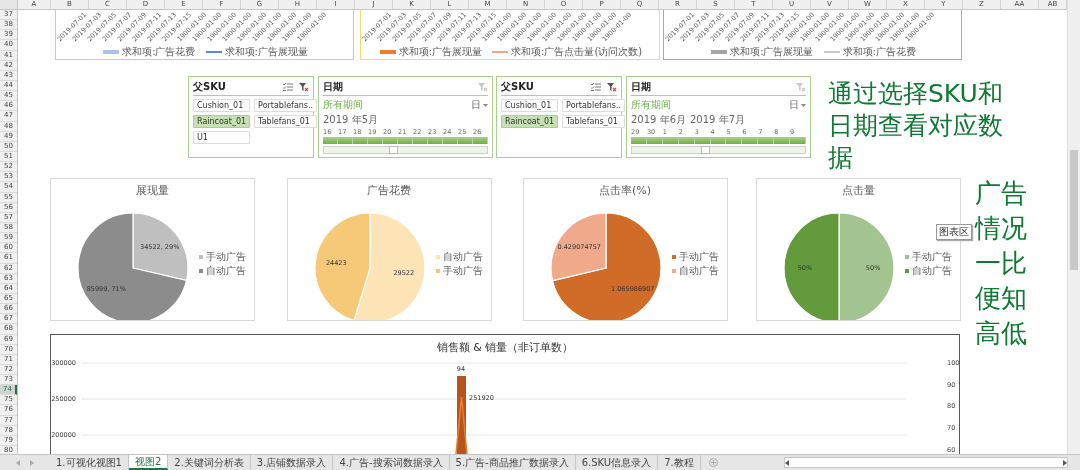 The height and width of the screenshot is (470, 1080). I want to click on sheet-tab: 7.教程, so click(679, 462).